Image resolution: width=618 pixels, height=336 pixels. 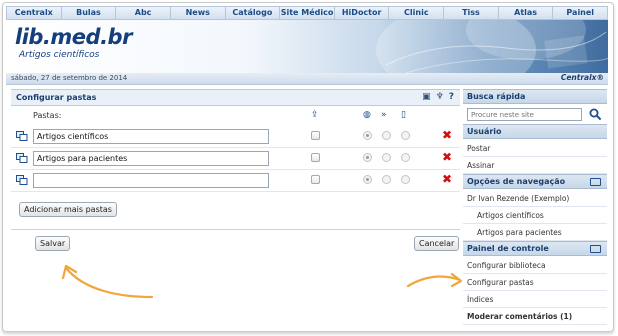 What do you see at coordinates (525, 13) in the screenshot?
I see `nav-atlas: Atlas` at bounding box center [525, 13].